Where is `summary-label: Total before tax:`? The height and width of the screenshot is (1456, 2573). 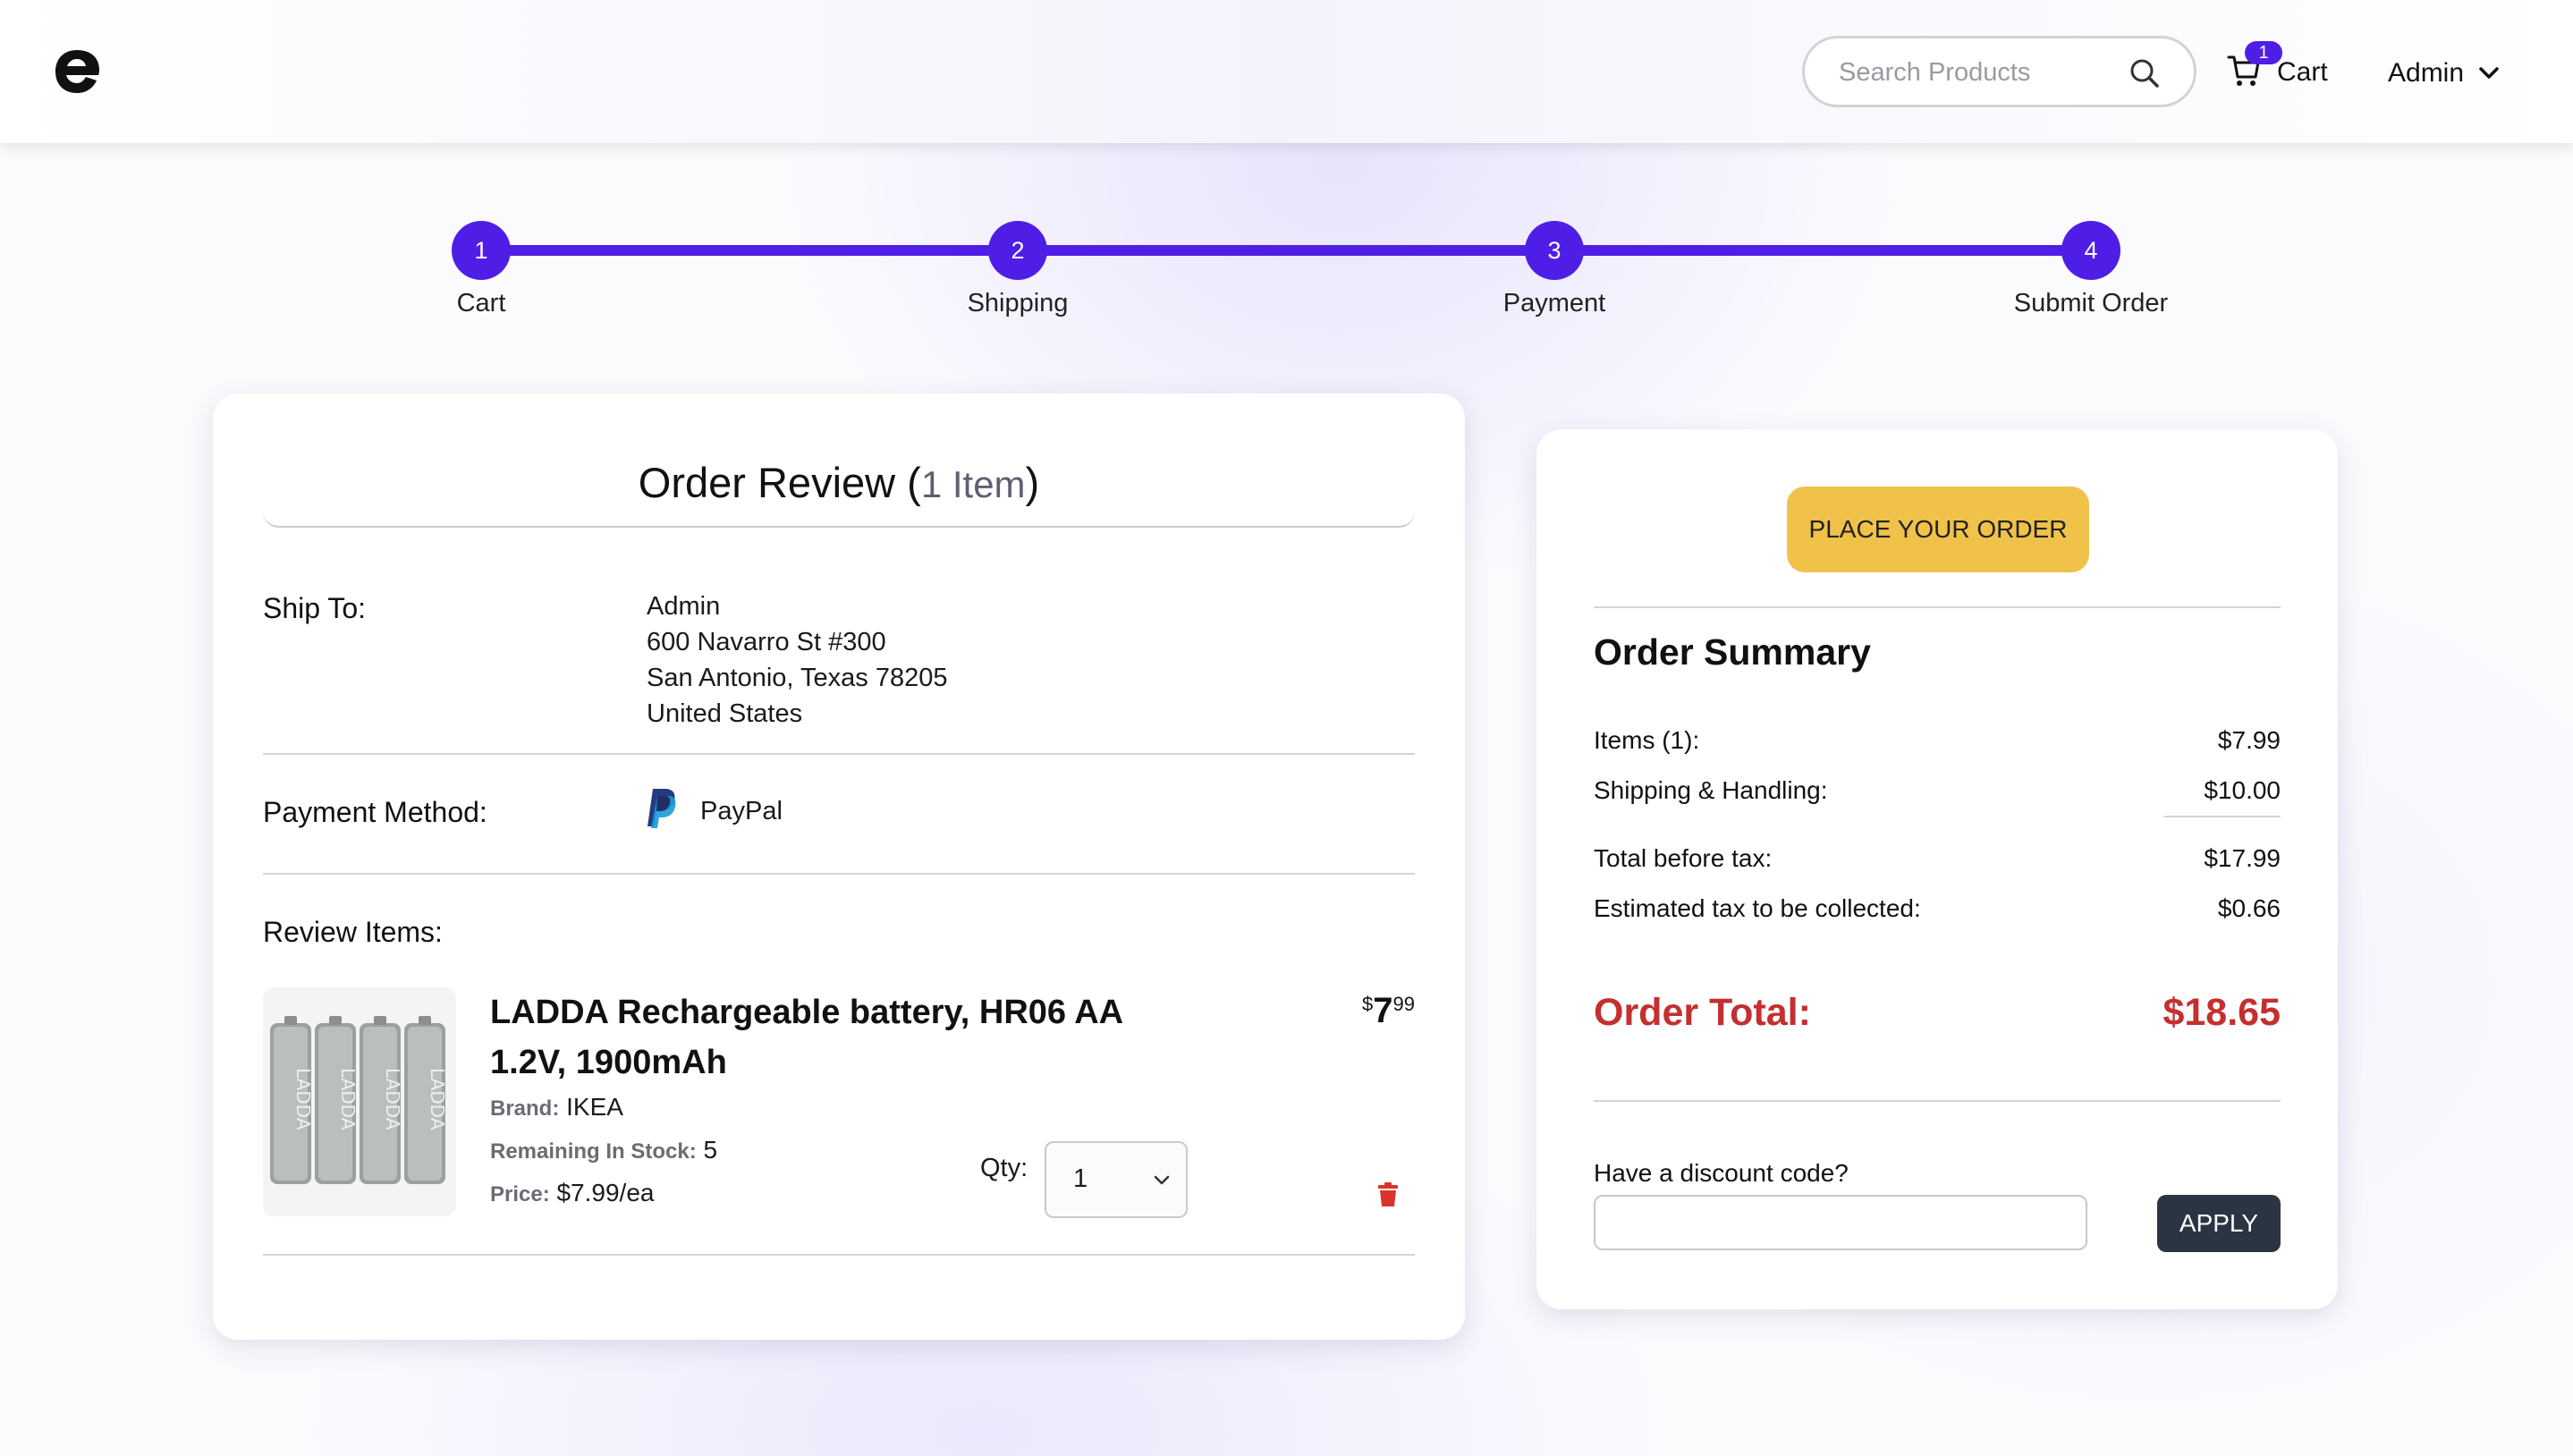
summary-label: Total before tax: is located at coordinates (1684, 858).